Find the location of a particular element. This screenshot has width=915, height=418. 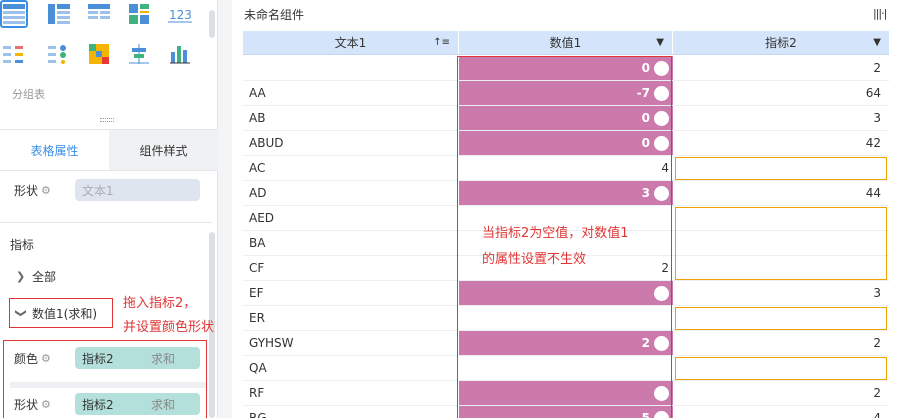

svg-text: 123 is located at coordinates (180, 15).